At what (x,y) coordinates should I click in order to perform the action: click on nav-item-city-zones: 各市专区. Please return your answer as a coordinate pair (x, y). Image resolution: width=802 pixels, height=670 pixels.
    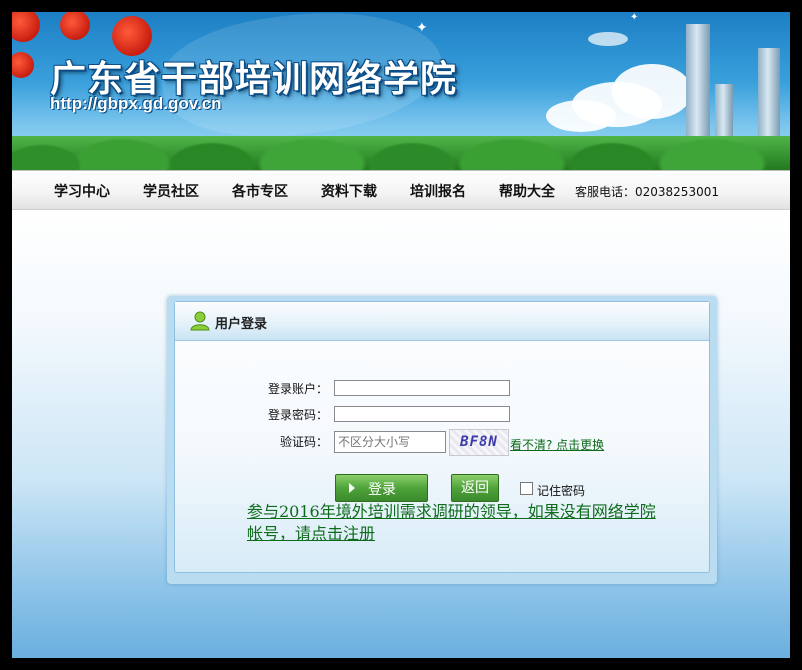
    Looking at the image, I should click on (260, 191).